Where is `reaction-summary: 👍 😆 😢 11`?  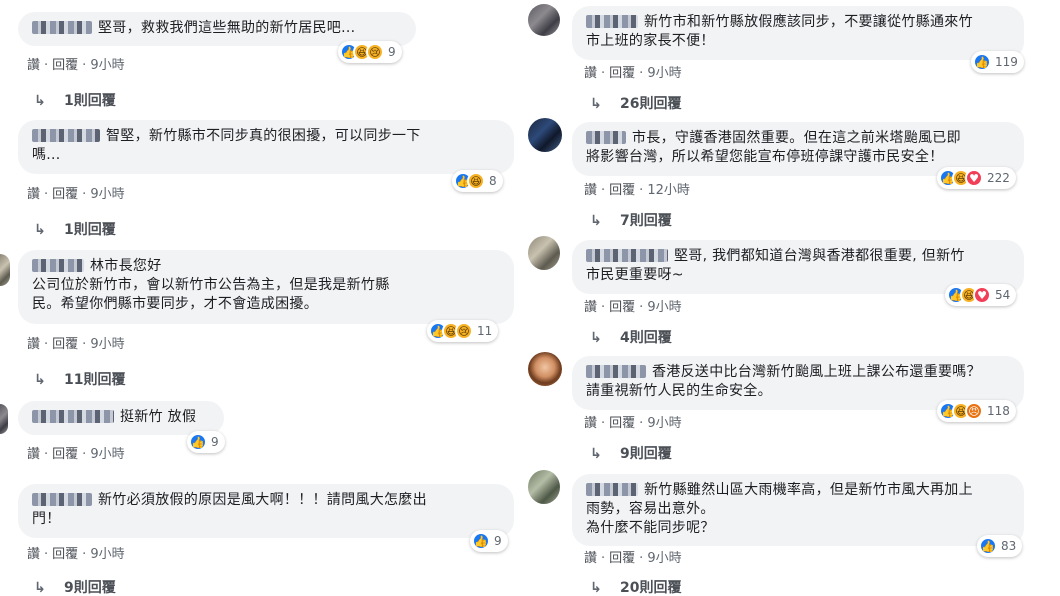 reaction-summary: 👍 😆 😢 11 is located at coordinates (463, 331).